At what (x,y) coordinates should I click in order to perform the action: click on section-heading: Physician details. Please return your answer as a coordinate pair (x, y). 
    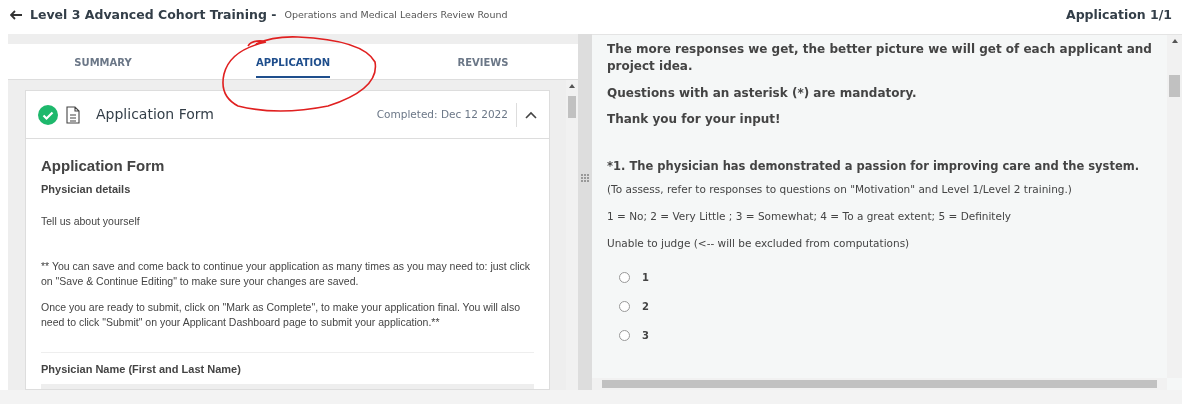
    Looking at the image, I should click on (86, 189).